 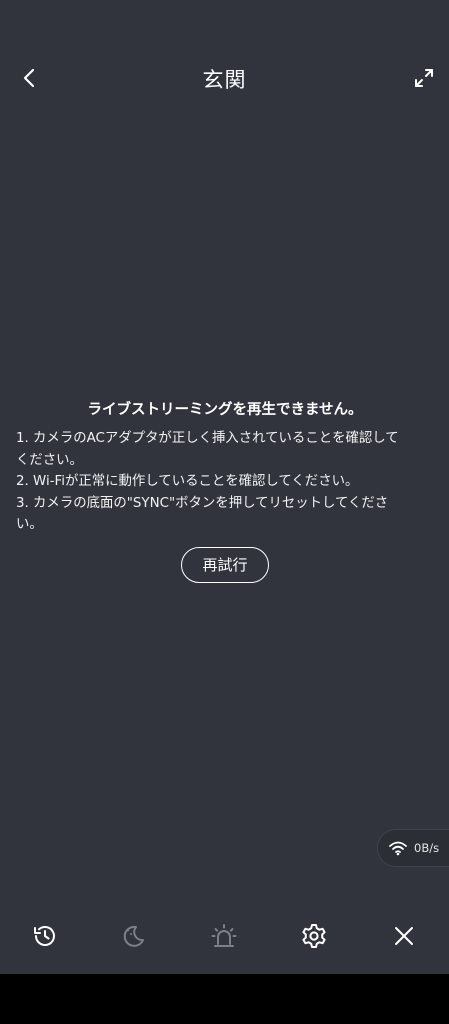 What do you see at coordinates (207, 438) in the screenshot?
I see `instruction-line: 1. カメラのACアダプタが正しく挿入されていることを確認して` at bounding box center [207, 438].